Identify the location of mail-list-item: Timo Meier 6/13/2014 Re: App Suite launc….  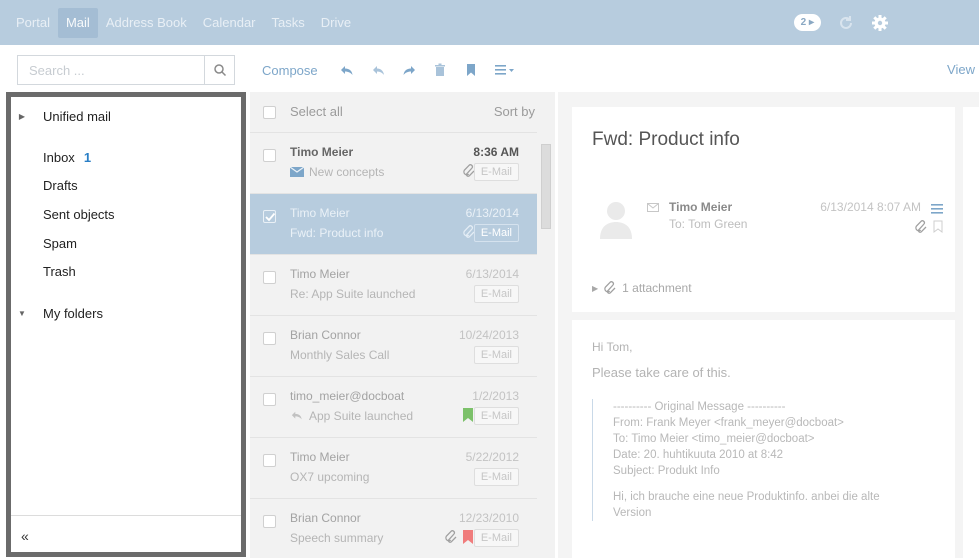
(393, 284).